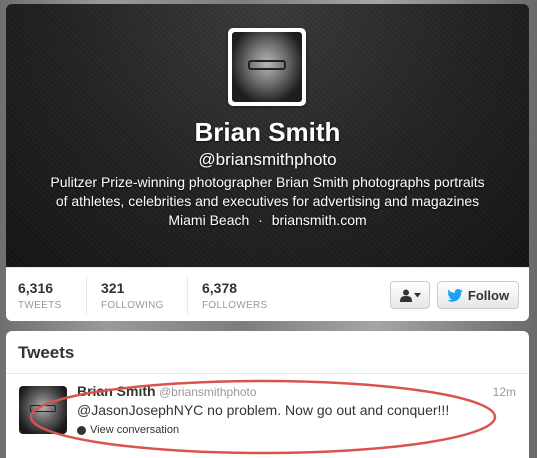  Describe the element at coordinates (405, 295) in the screenshot. I see `person-icon` at that location.